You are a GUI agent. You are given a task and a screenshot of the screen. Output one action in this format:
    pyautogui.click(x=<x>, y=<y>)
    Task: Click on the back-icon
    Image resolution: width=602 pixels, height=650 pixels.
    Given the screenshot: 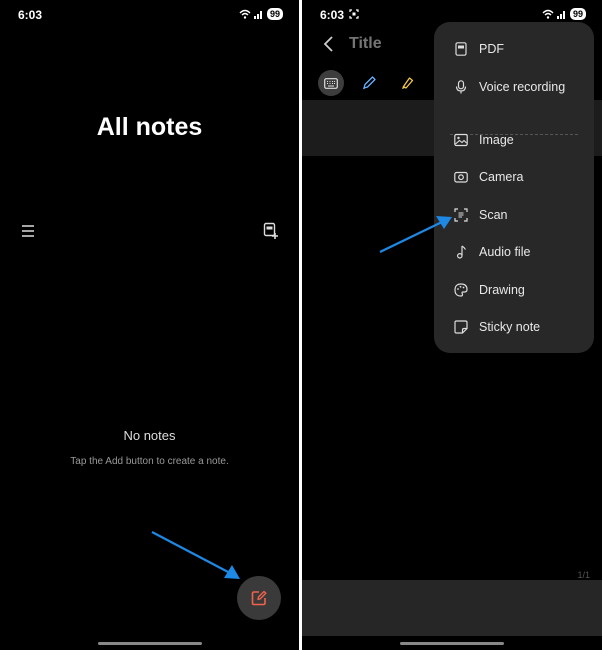 What is the action you would take?
    pyautogui.click(x=329, y=44)
    